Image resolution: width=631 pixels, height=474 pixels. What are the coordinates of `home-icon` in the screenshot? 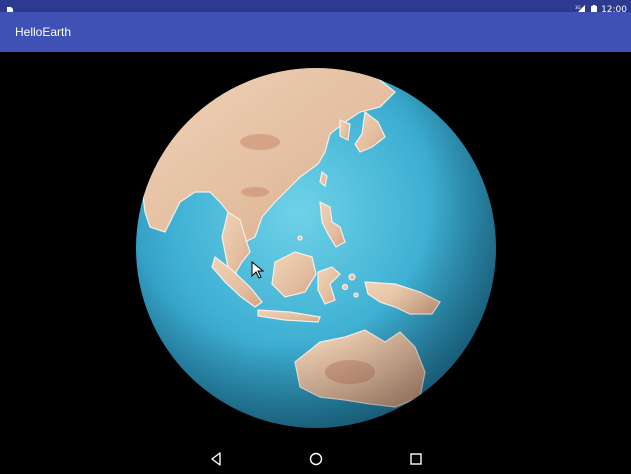 It's located at (316, 459).